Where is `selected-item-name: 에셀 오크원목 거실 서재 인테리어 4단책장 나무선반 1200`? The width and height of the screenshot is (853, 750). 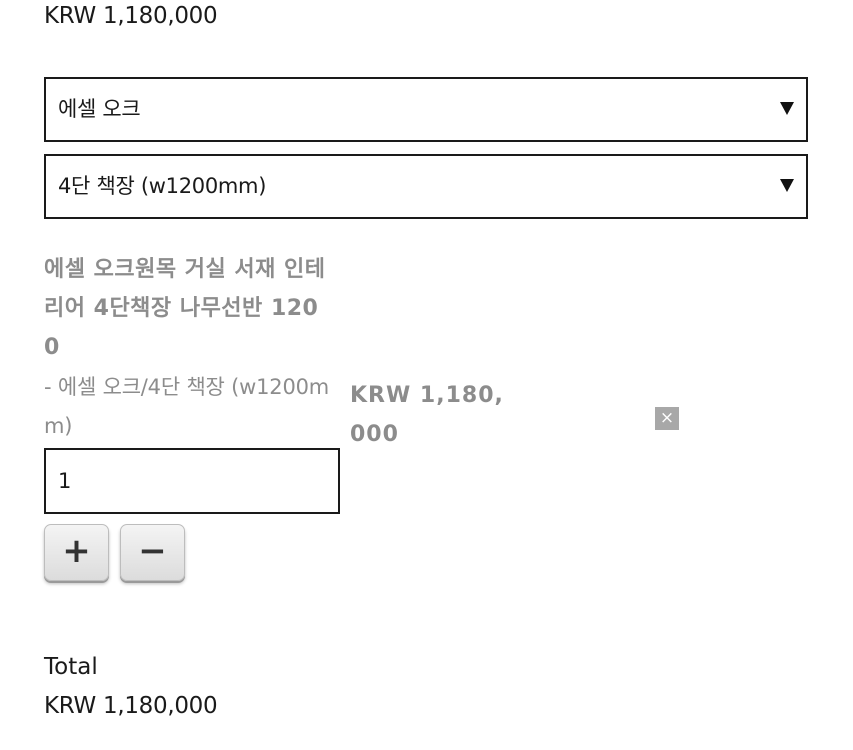
selected-item-name: 에셀 오크원목 거실 서재 인테리어 4단책장 나무선반 1200 is located at coordinates (185, 308).